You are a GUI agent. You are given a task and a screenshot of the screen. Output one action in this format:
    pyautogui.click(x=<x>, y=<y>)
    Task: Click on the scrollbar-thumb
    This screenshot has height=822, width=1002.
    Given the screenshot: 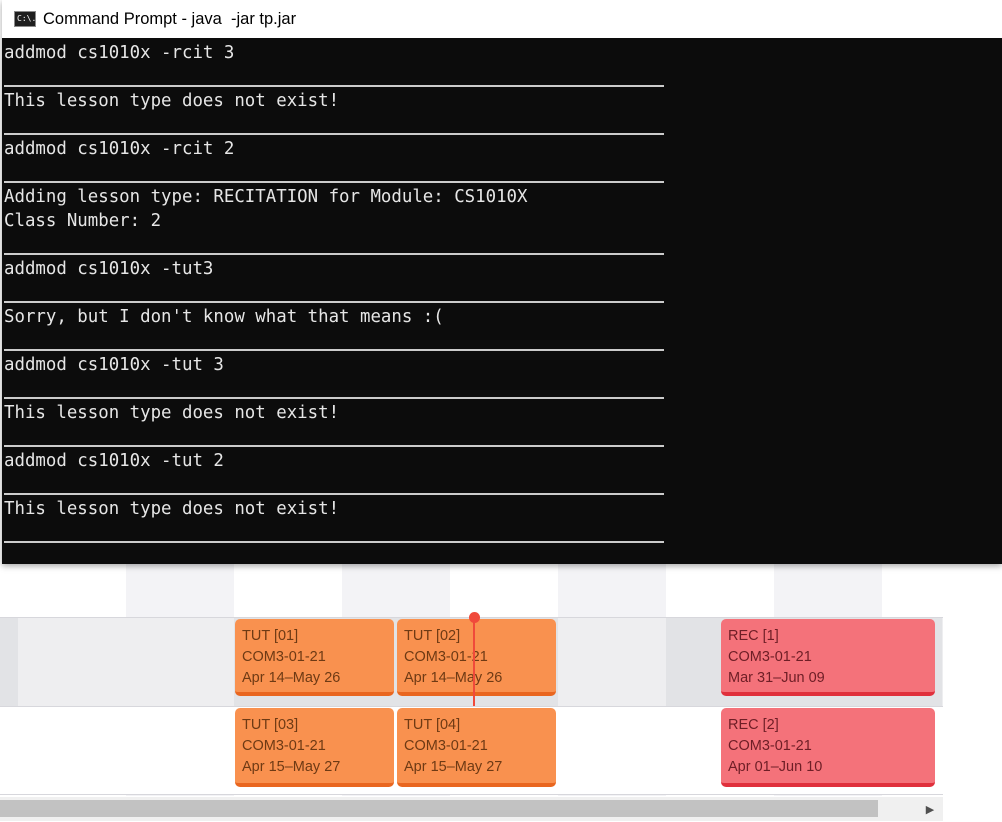 What is the action you would take?
    pyautogui.click(x=439, y=808)
    